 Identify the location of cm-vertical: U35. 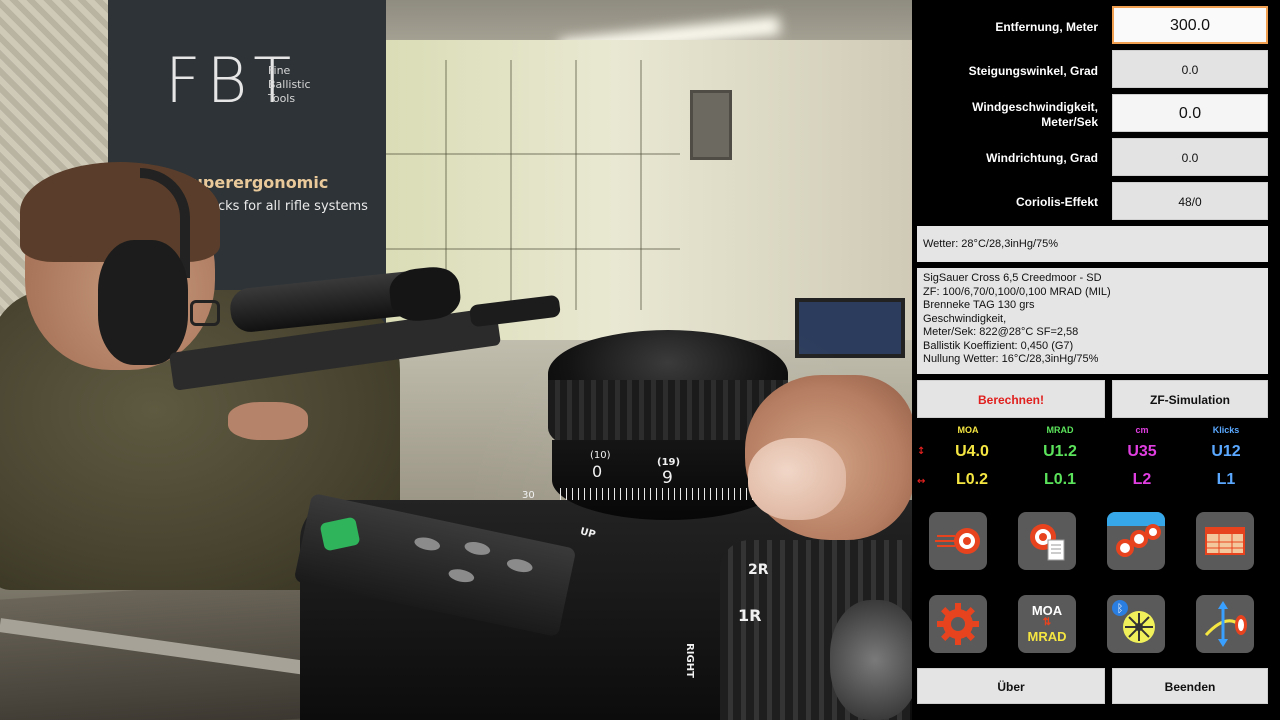
(1142, 451).